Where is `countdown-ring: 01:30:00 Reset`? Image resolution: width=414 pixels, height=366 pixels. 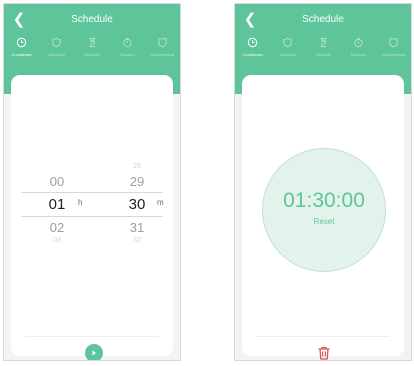 countdown-ring: 01:30:00 Reset is located at coordinates (324, 210).